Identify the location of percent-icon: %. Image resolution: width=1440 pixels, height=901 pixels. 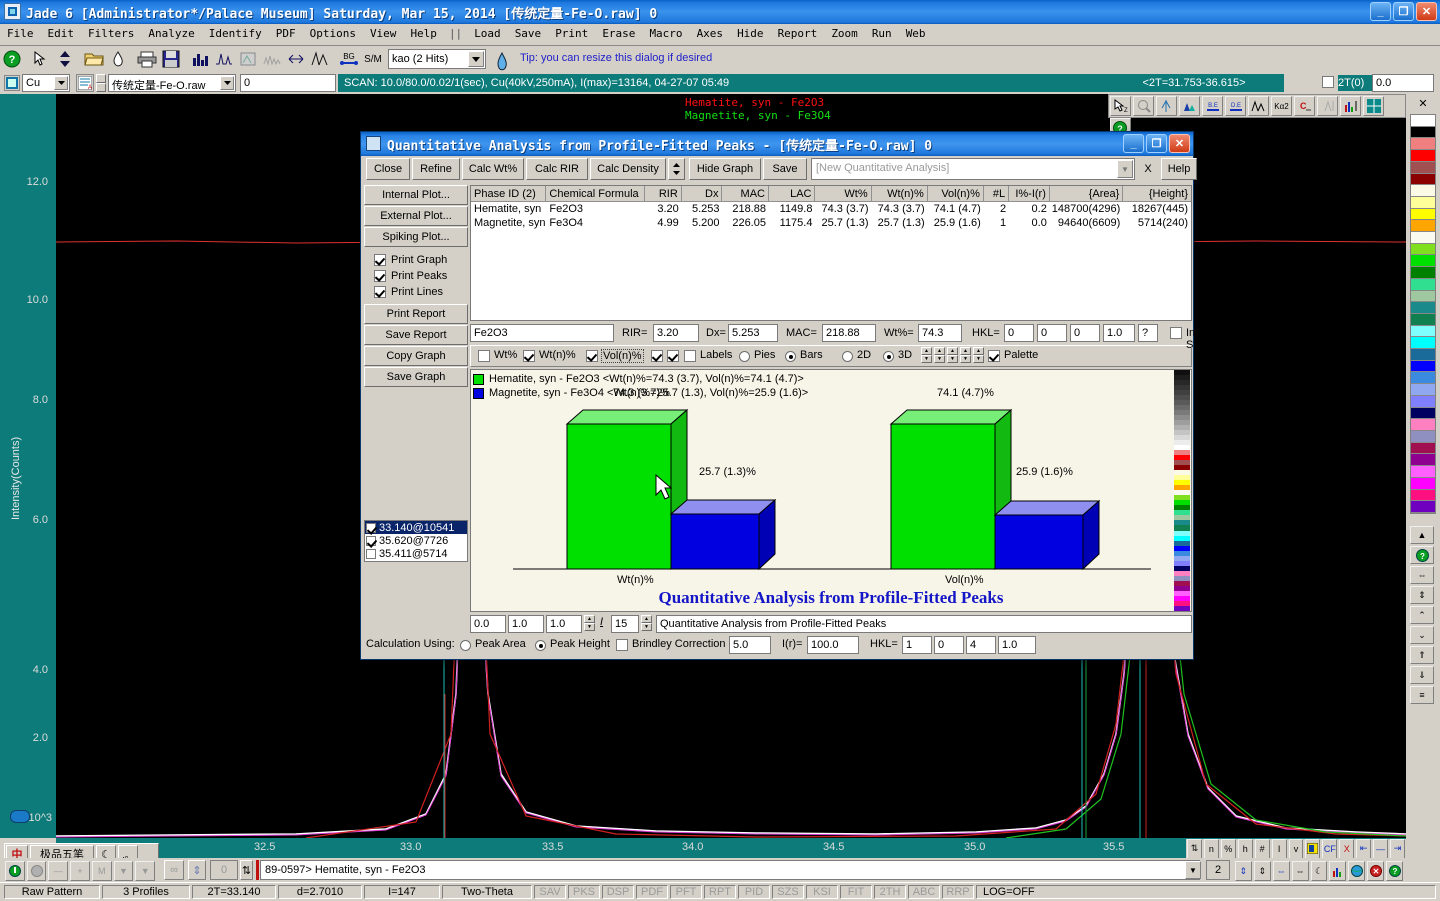
(1228, 848).